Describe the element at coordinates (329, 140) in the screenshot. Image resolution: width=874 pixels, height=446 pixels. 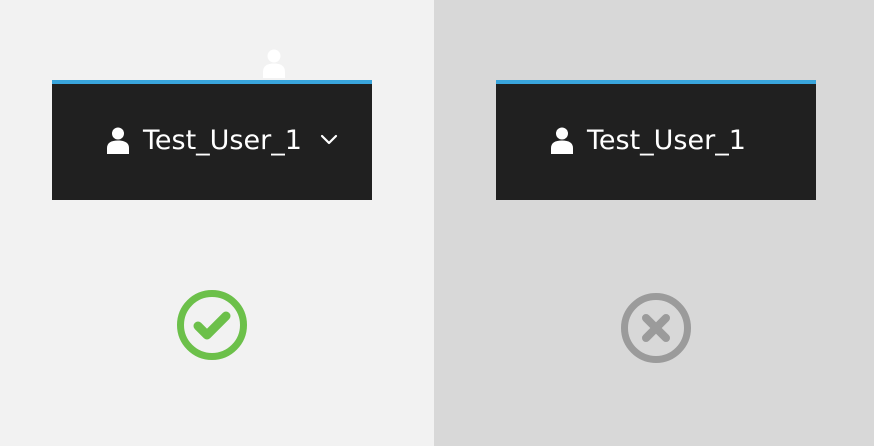
I see `chevron-down-icon` at that location.